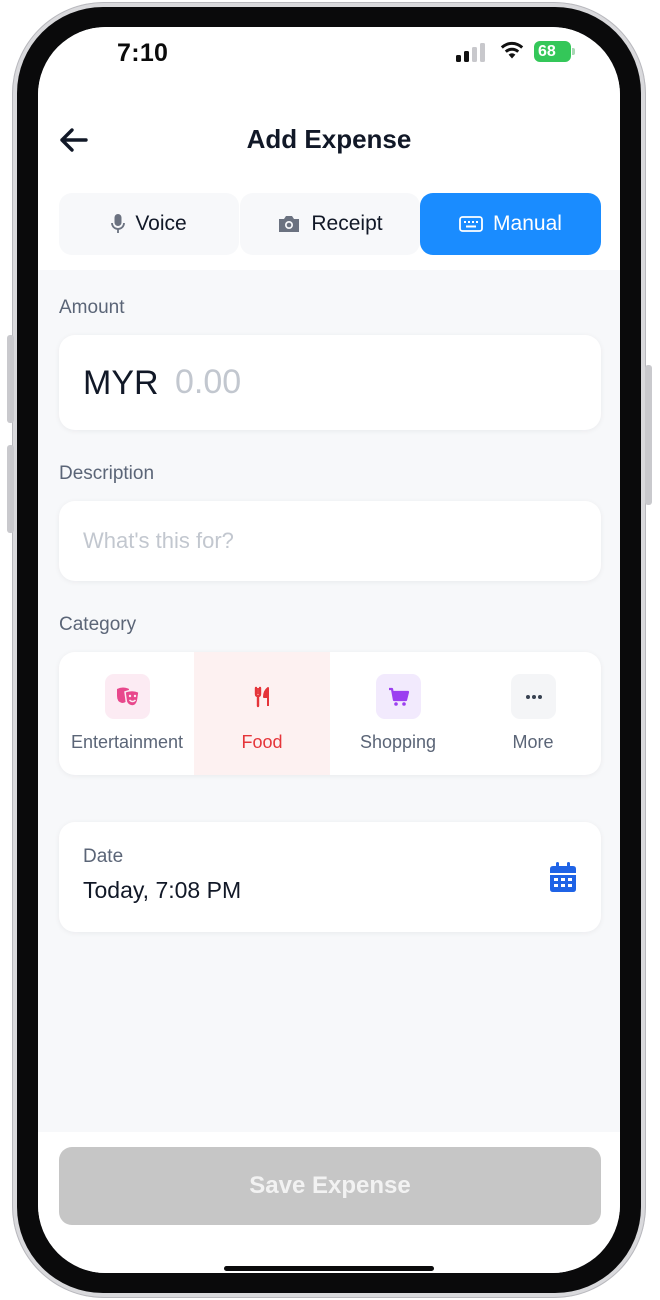  What do you see at coordinates (127, 742) in the screenshot?
I see `category-label-entertainment: Entertainment` at bounding box center [127, 742].